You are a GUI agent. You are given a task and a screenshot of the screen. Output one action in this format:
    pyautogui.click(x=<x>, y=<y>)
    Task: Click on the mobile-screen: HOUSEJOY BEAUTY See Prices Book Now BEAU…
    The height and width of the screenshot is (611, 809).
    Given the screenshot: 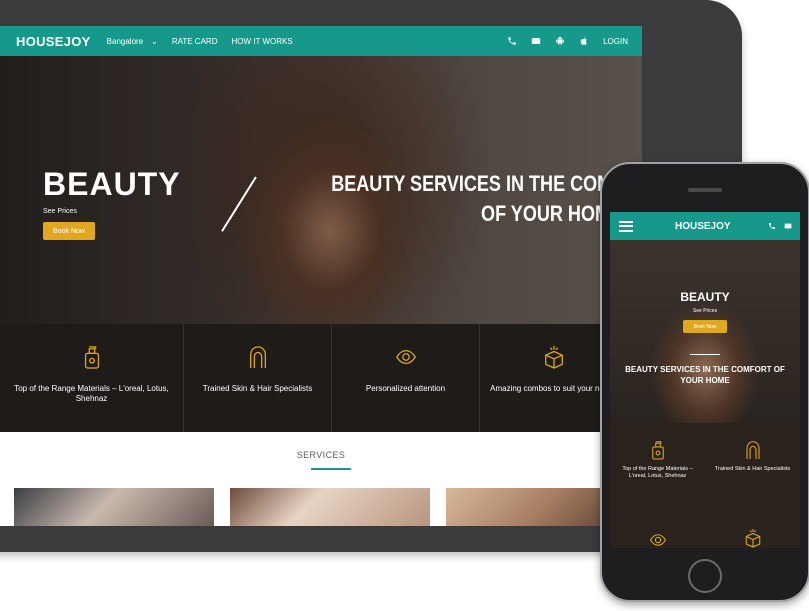 What is the action you would take?
    pyautogui.click(x=705, y=380)
    